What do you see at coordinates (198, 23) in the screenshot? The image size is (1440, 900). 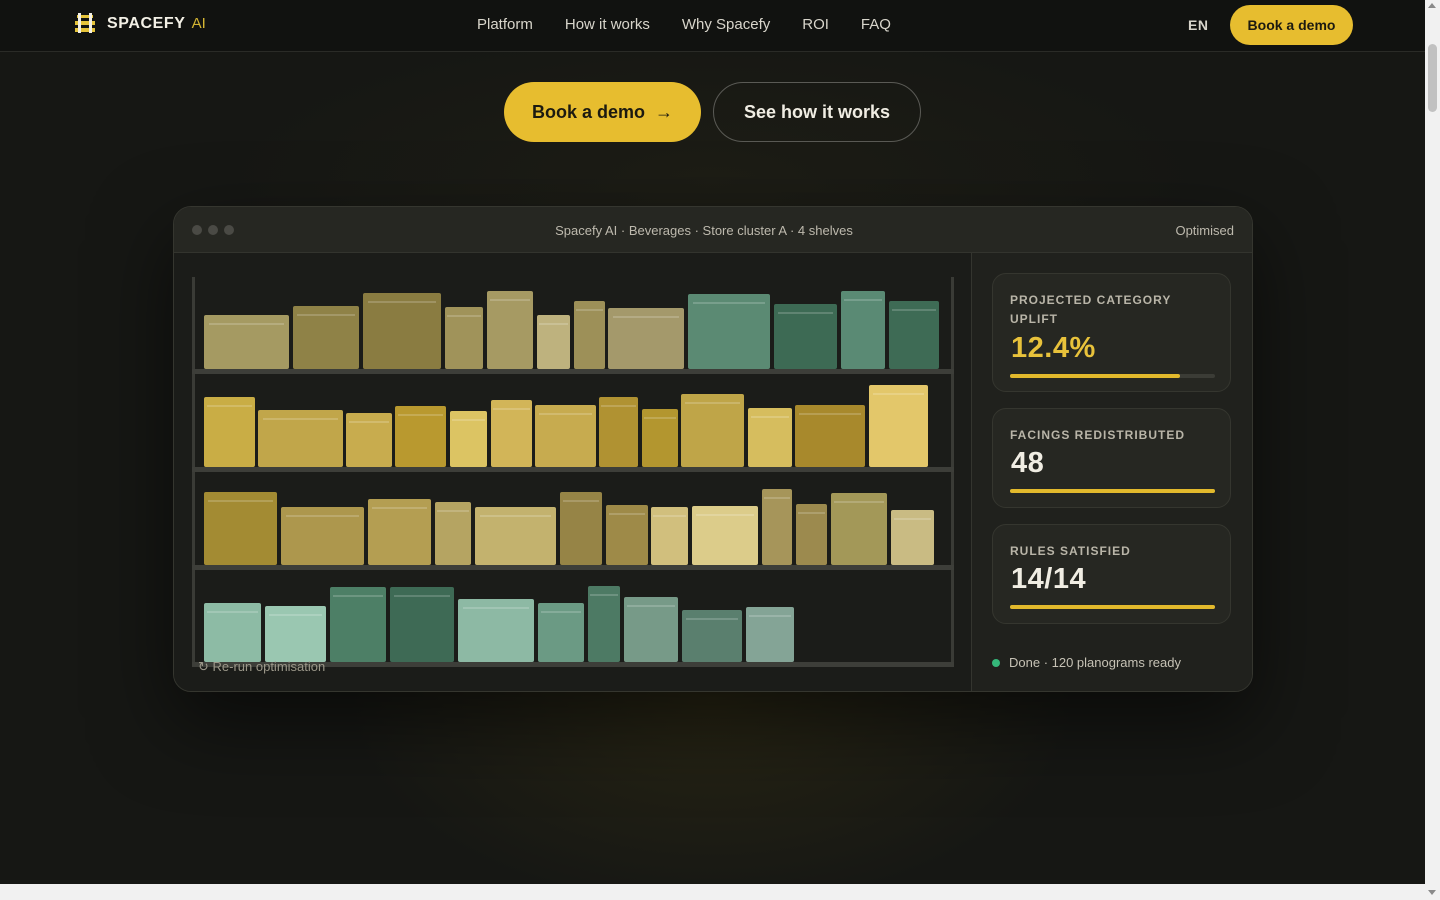 I see `brand-suffix: AI` at bounding box center [198, 23].